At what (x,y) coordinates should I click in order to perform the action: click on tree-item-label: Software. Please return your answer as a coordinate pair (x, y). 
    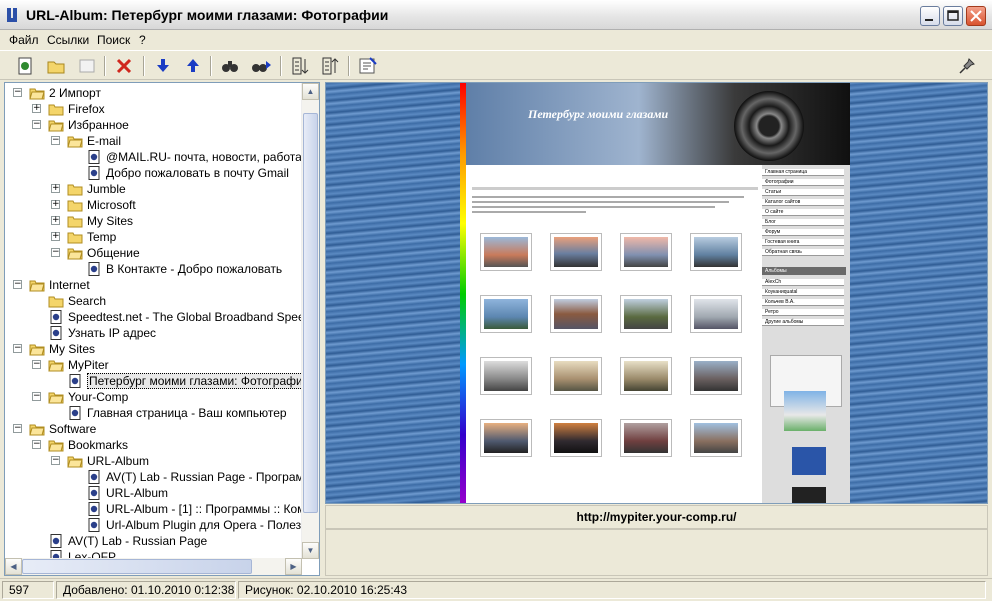
    Looking at the image, I should click on (72, 429).